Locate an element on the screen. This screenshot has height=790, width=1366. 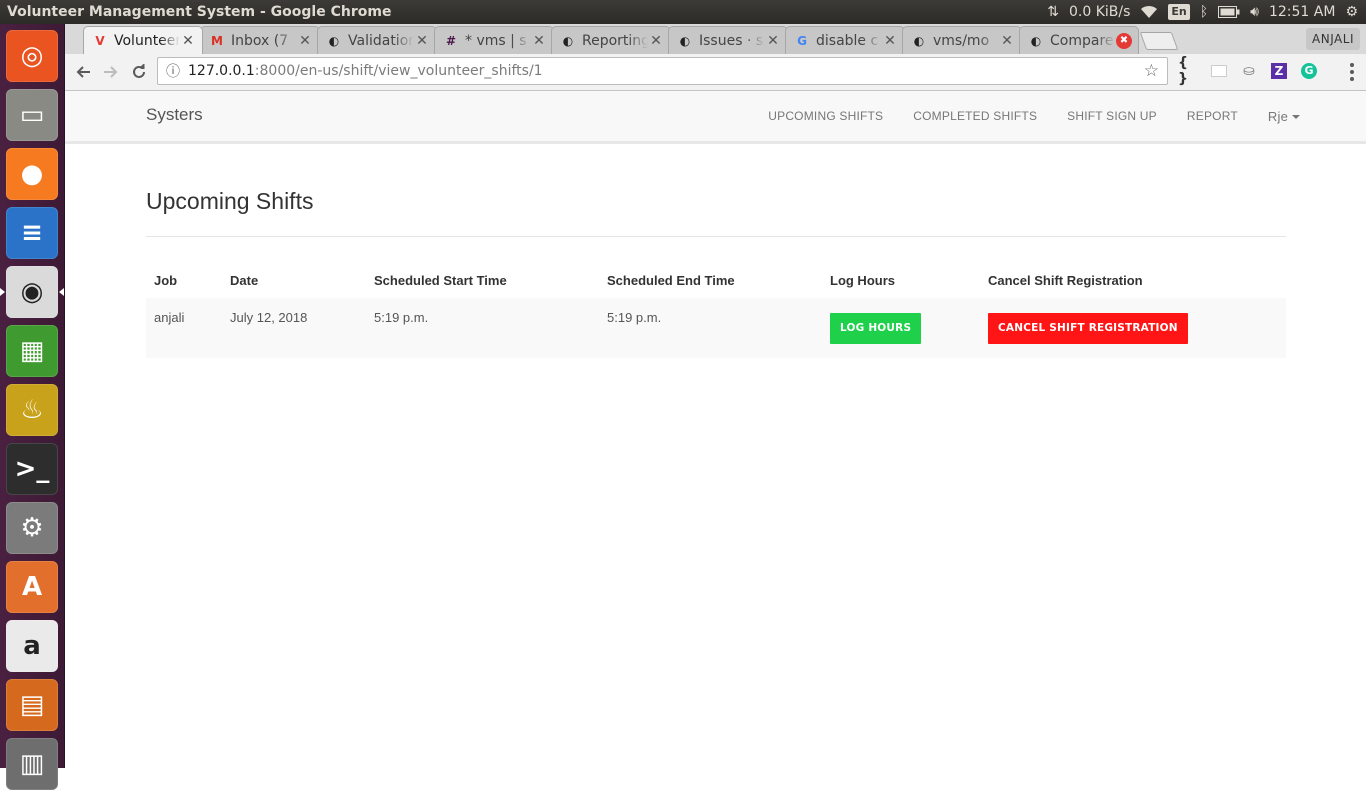
blank-extension-icon is located at coordinates (1219, 71).